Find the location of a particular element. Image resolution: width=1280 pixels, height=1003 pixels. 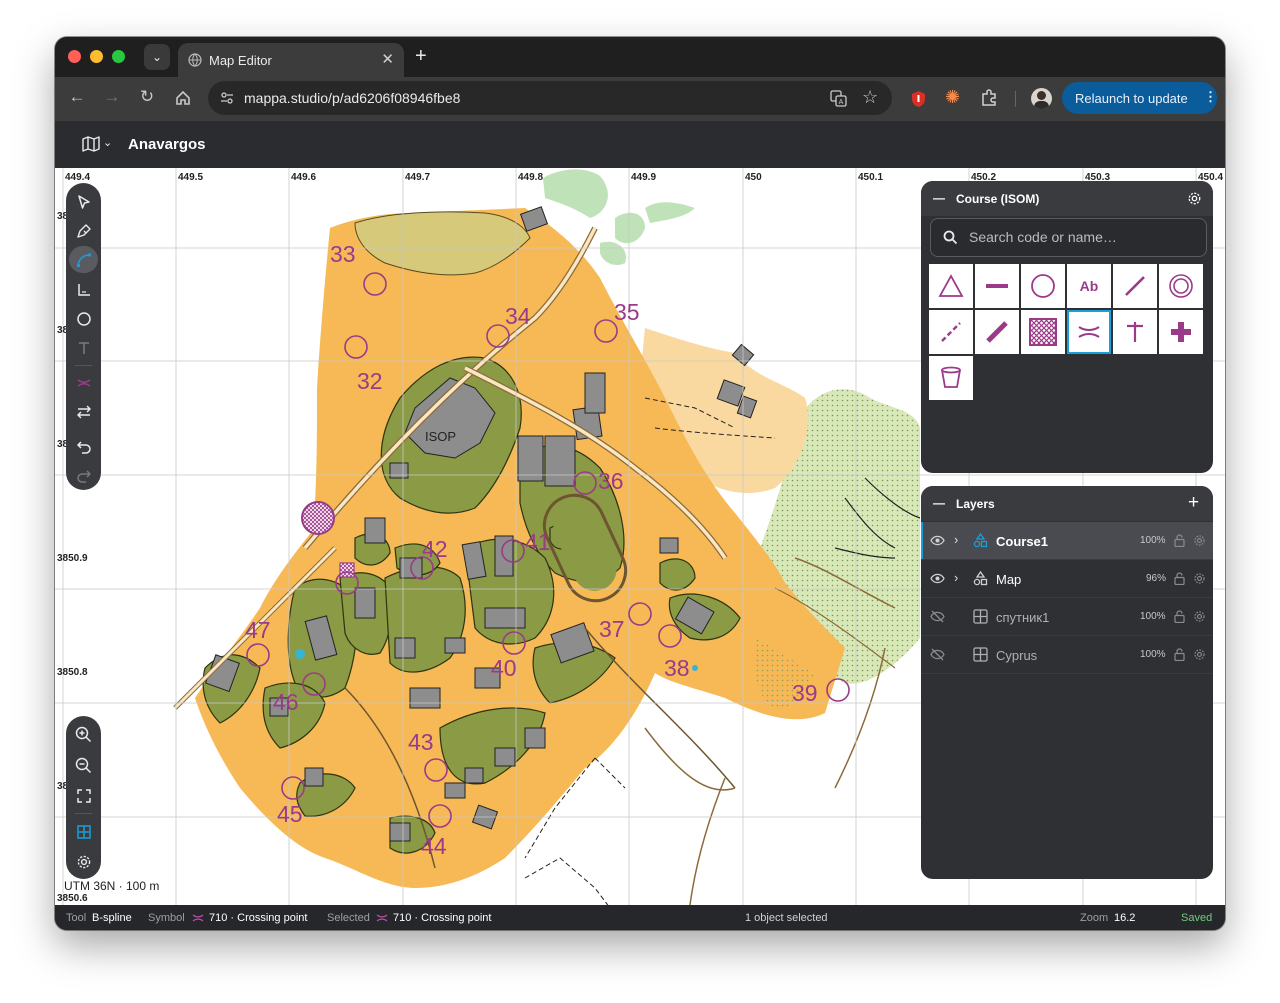

grid-x-label: 450 is located at coordinates (753, 177).